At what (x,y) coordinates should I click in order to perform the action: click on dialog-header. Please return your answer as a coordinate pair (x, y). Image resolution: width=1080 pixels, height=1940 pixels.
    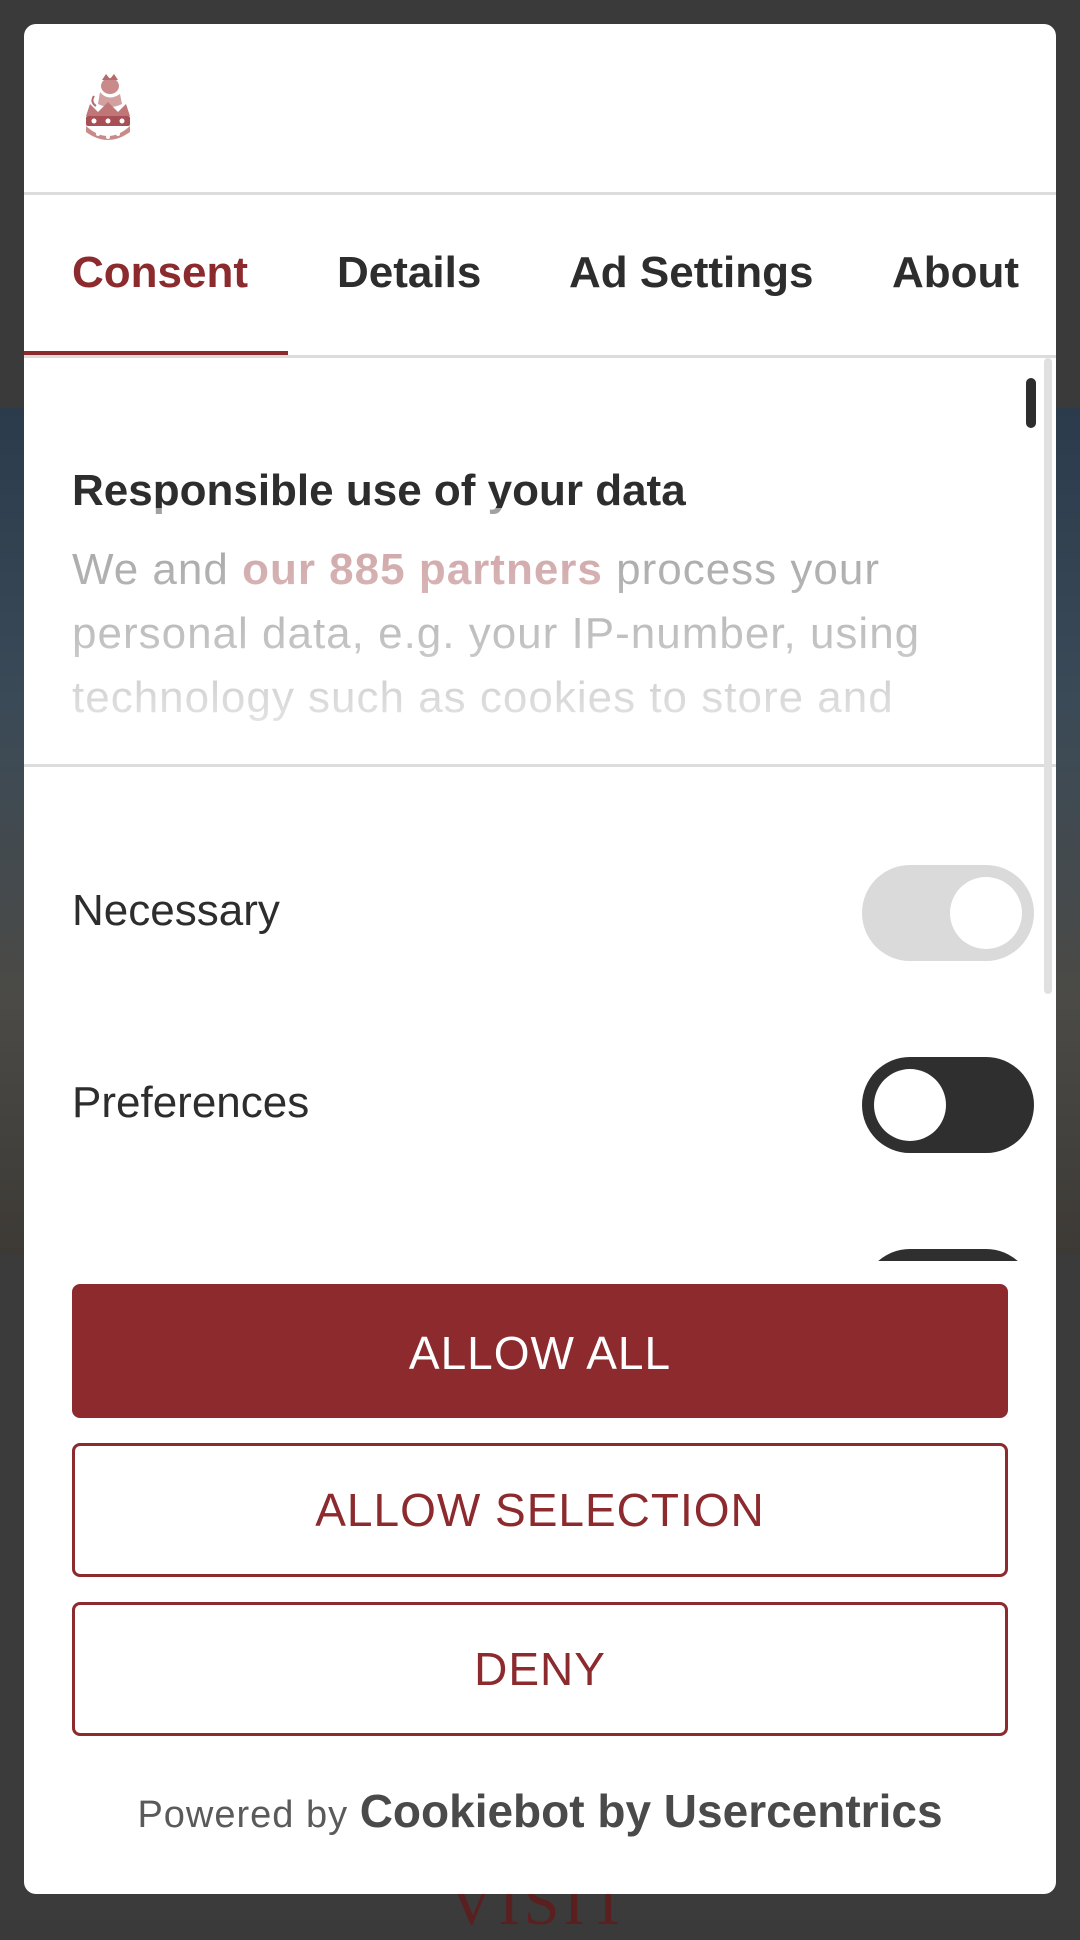
    Looking at the image, I should click on (540, 109).